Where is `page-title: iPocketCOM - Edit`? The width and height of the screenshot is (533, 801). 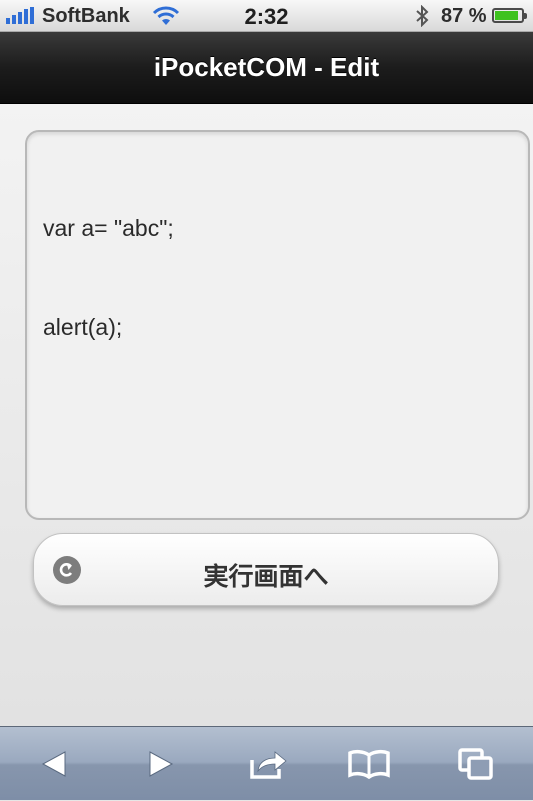 page-title: iPocketCOM - Edit is located at coordinates (266, 67).